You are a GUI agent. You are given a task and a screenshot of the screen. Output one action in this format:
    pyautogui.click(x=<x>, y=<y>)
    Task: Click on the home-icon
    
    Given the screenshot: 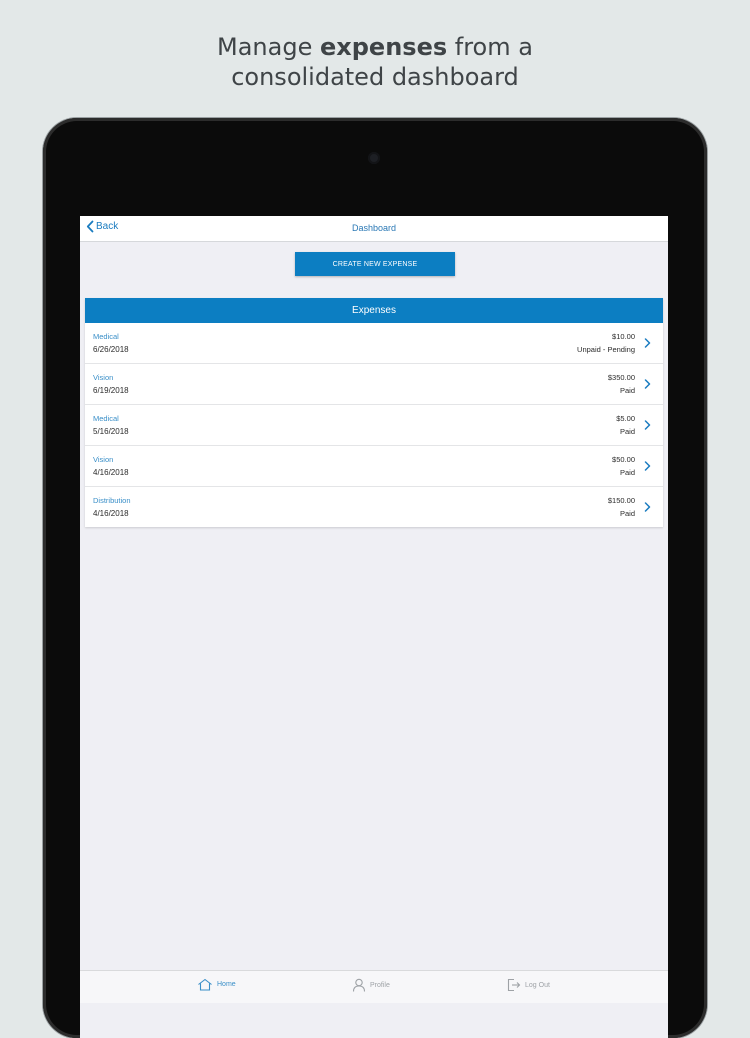 What is the action you would take?
    pyautogui.click(x=205, y=984)
    